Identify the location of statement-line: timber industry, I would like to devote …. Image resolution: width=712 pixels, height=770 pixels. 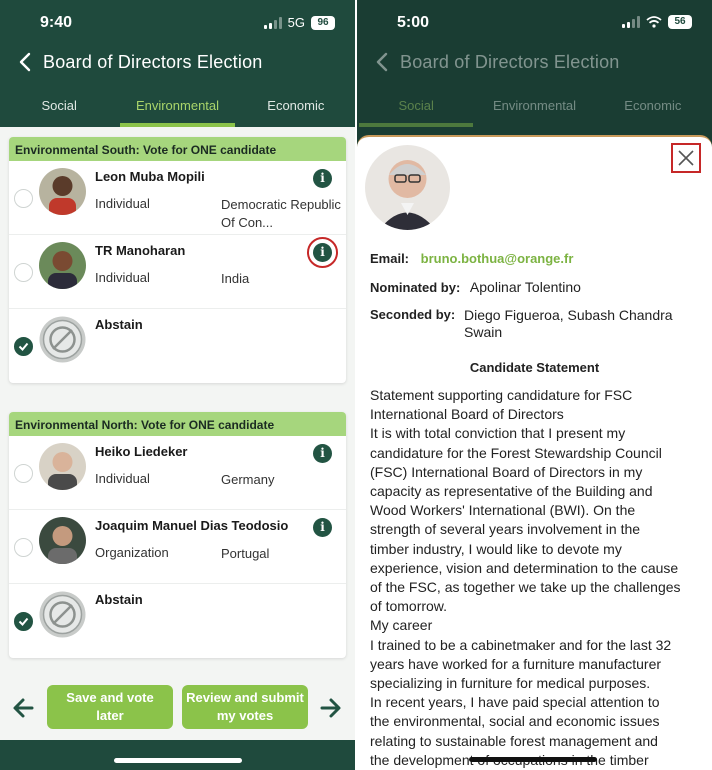
(496, 548).